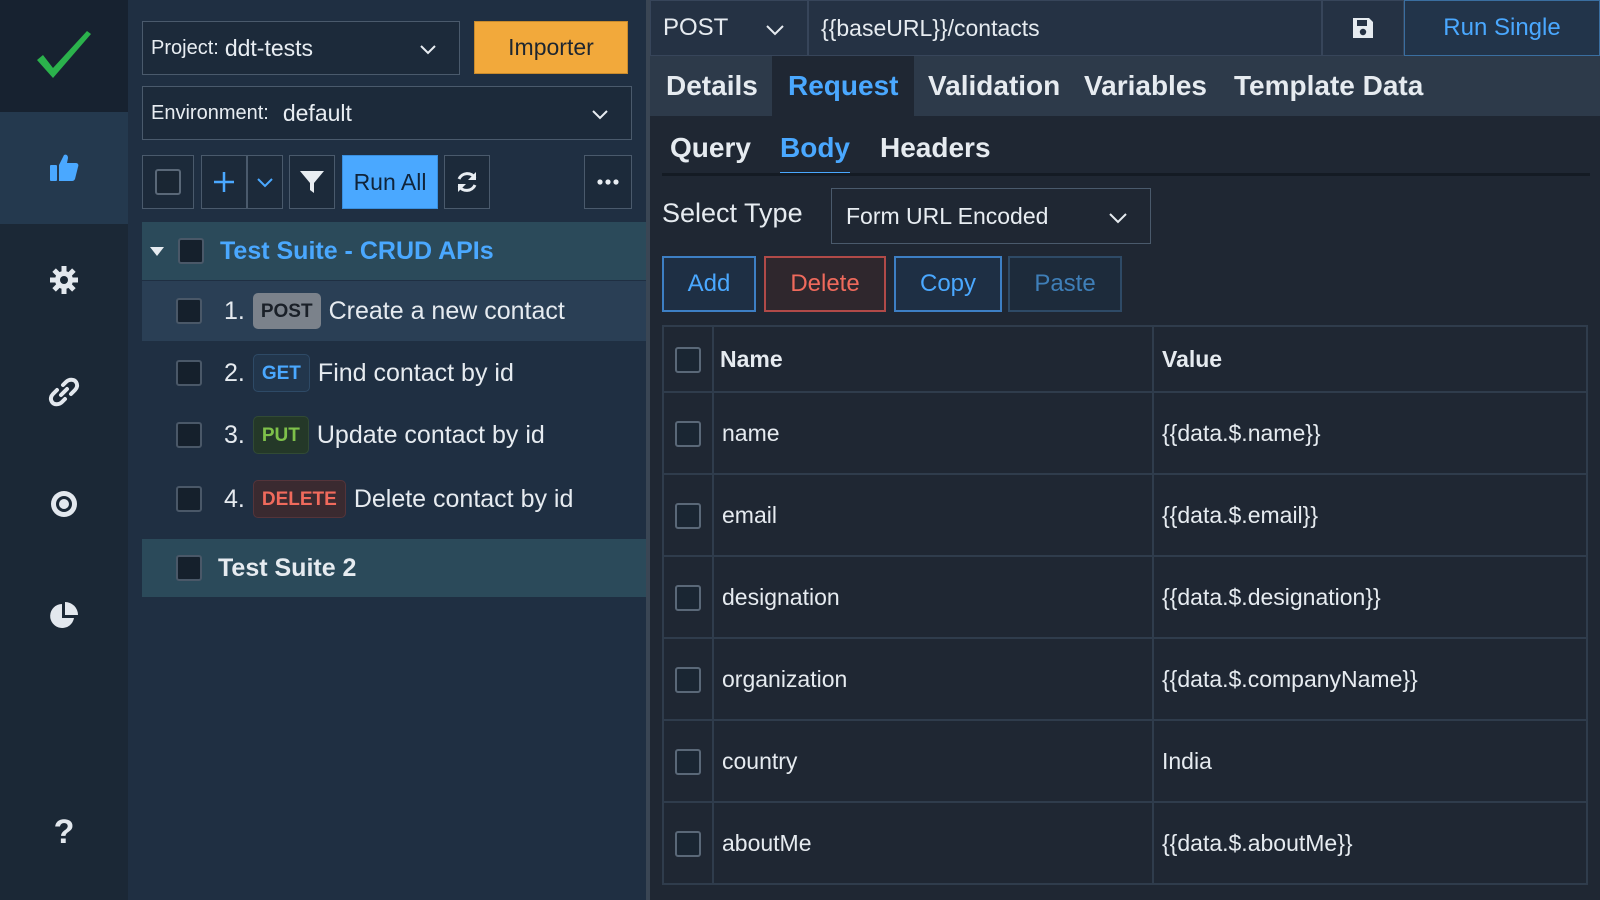  Describe the element at coordinates (1370, 679) in the screenshot. I see `param-value: {{data.$.companyName}}` at that location.